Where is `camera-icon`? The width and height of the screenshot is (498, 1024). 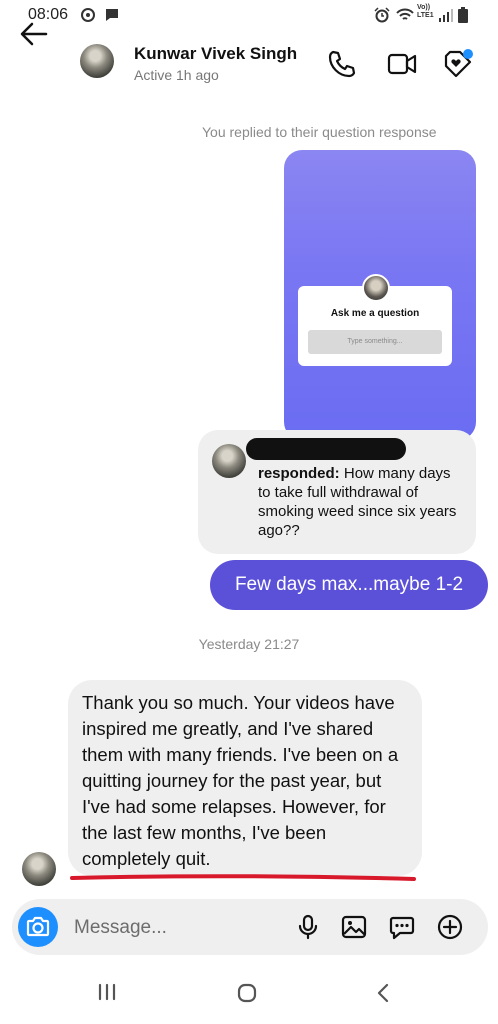
camera-icon is located at coordinates (38, 926).